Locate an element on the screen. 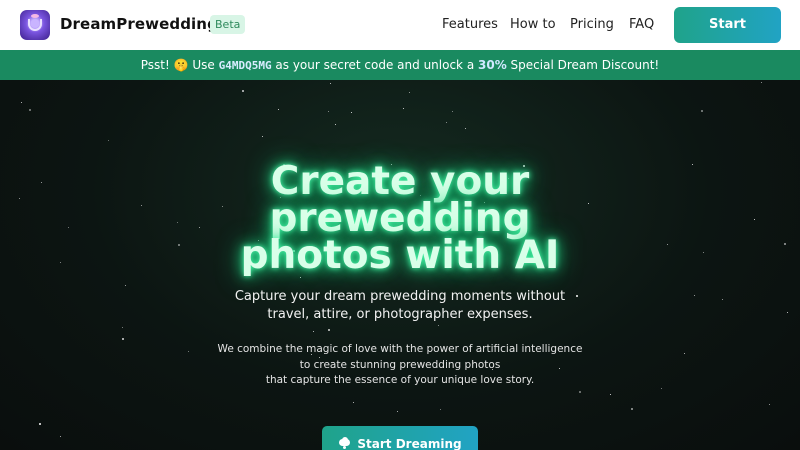 The width and height of the screenshot is (800, 450). headline-line-2: prewedding is located at coordinates (400, 218).